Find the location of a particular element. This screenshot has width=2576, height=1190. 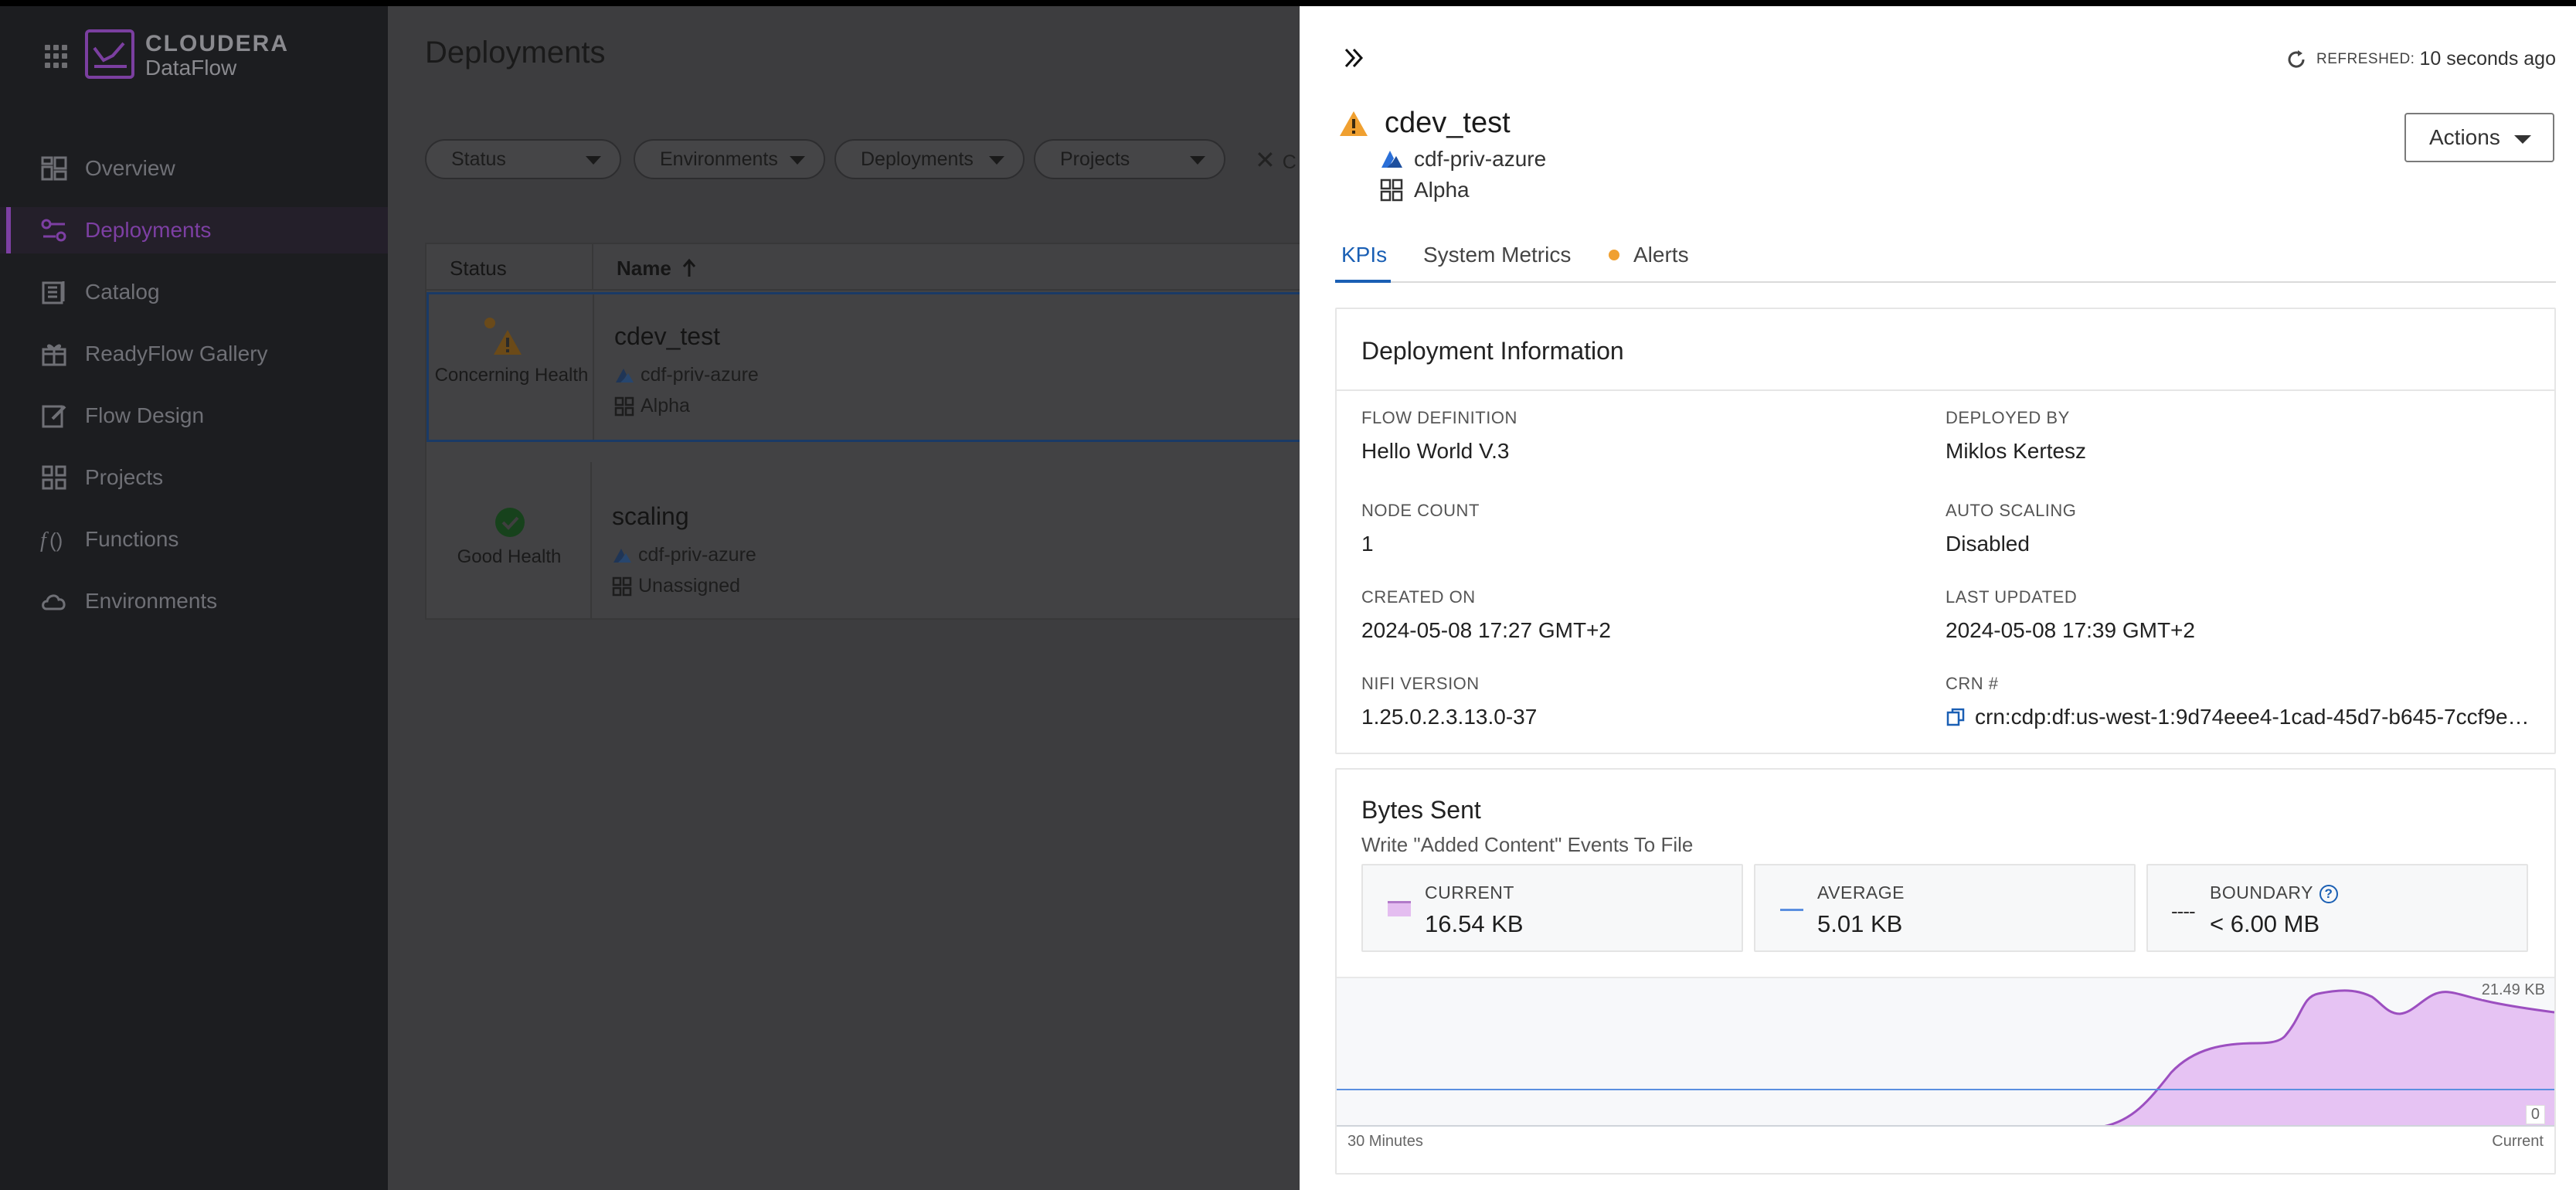

nav-item-readyflow-gallery: ReadyFlow Gallery is located at coordinates (194, 354).